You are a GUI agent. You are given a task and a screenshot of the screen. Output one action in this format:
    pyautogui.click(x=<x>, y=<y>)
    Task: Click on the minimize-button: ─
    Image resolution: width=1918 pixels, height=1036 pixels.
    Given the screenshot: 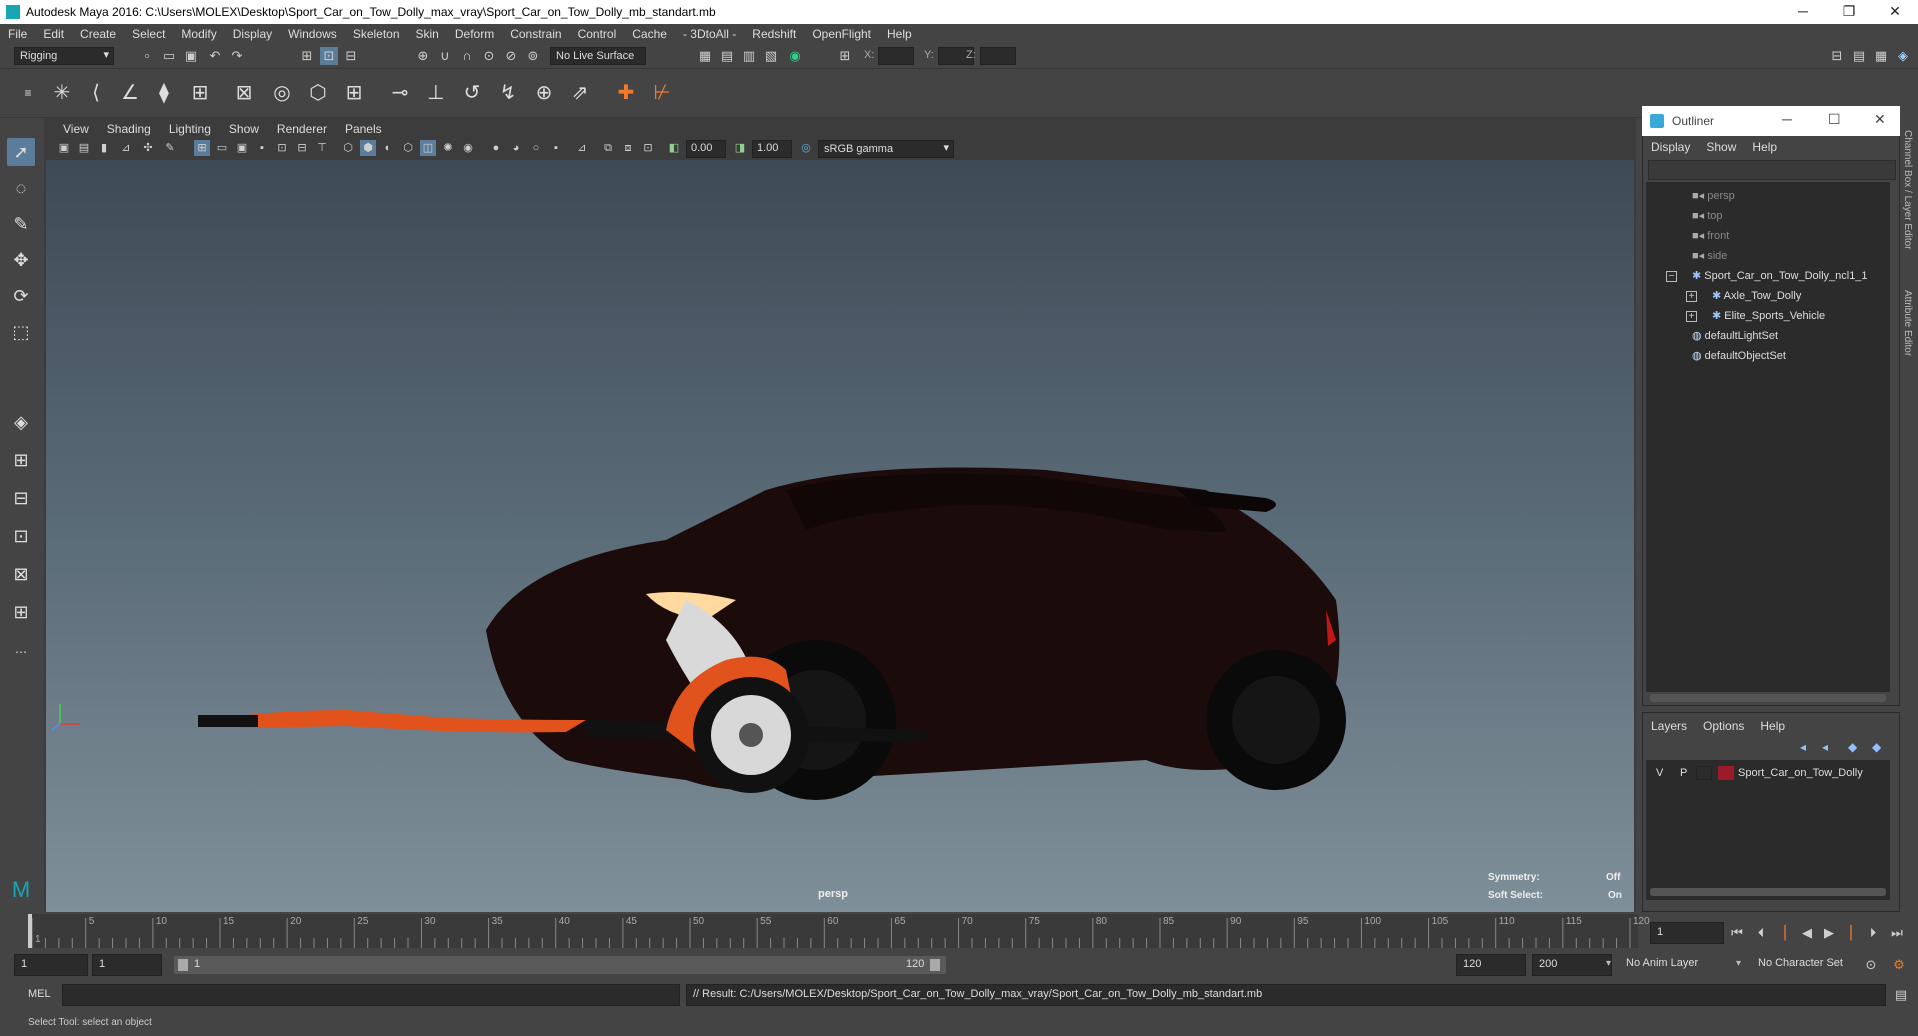 What is the action you would take?
    pyautogui.click(x=1803, y=12)
    